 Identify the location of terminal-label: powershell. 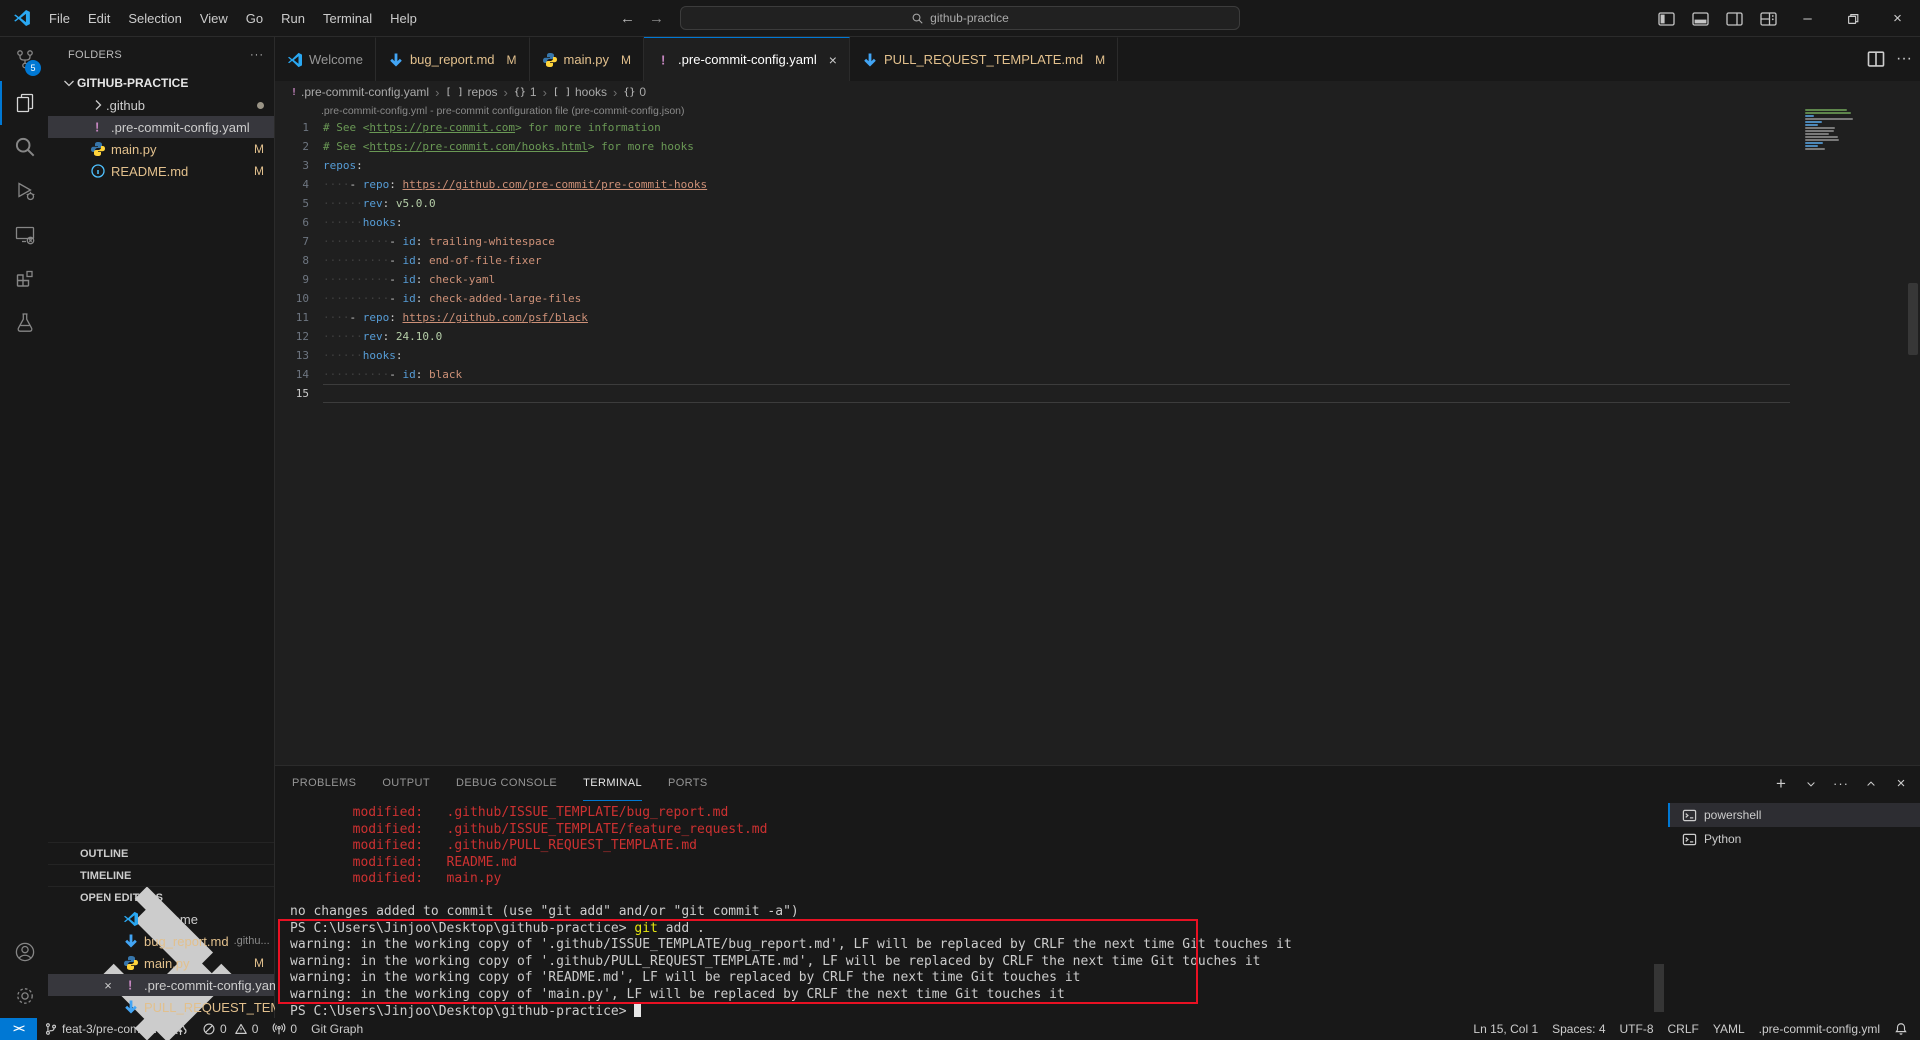
(1733, 815).